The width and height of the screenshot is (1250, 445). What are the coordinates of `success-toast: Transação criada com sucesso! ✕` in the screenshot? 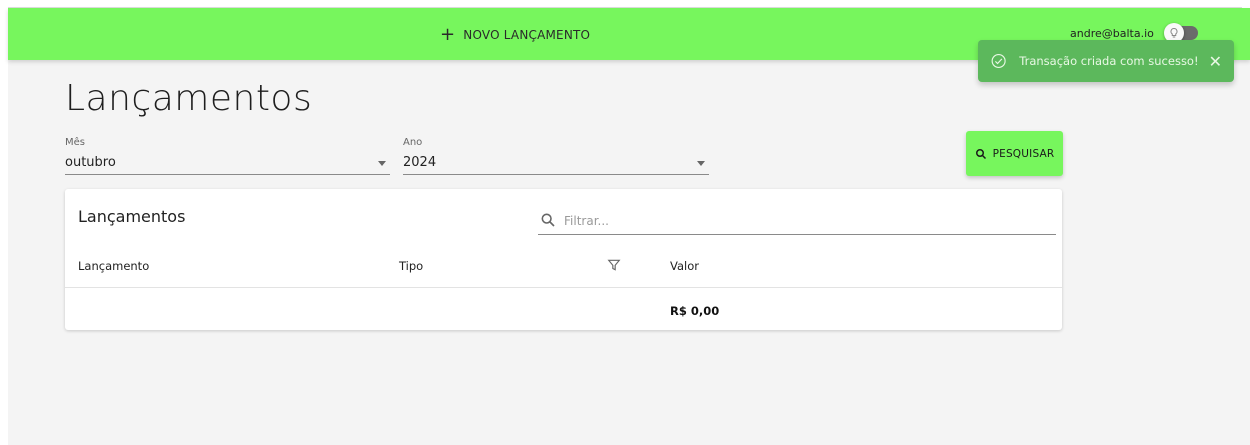 It's located at (1106, 61).